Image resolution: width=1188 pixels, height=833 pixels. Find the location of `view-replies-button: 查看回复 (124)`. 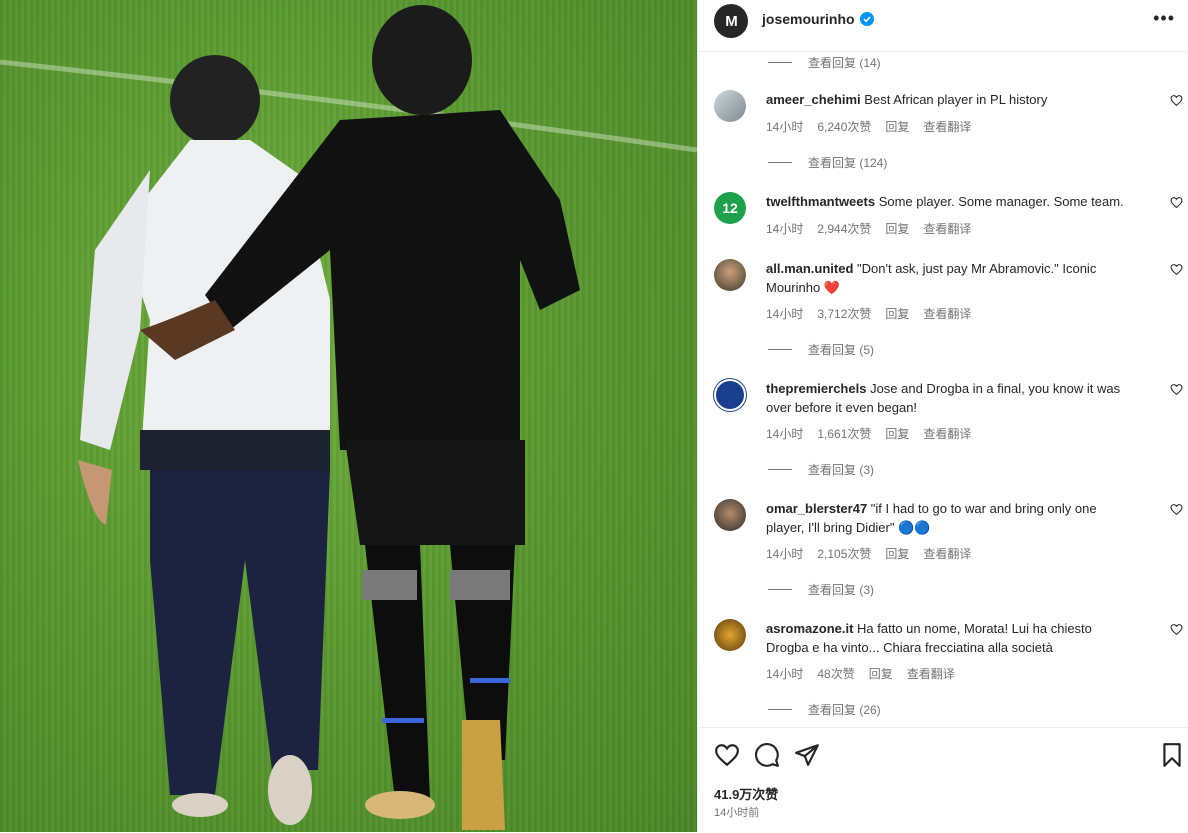

view-replies-button: 查看回复 (124) is located at coordinates (827, 162).